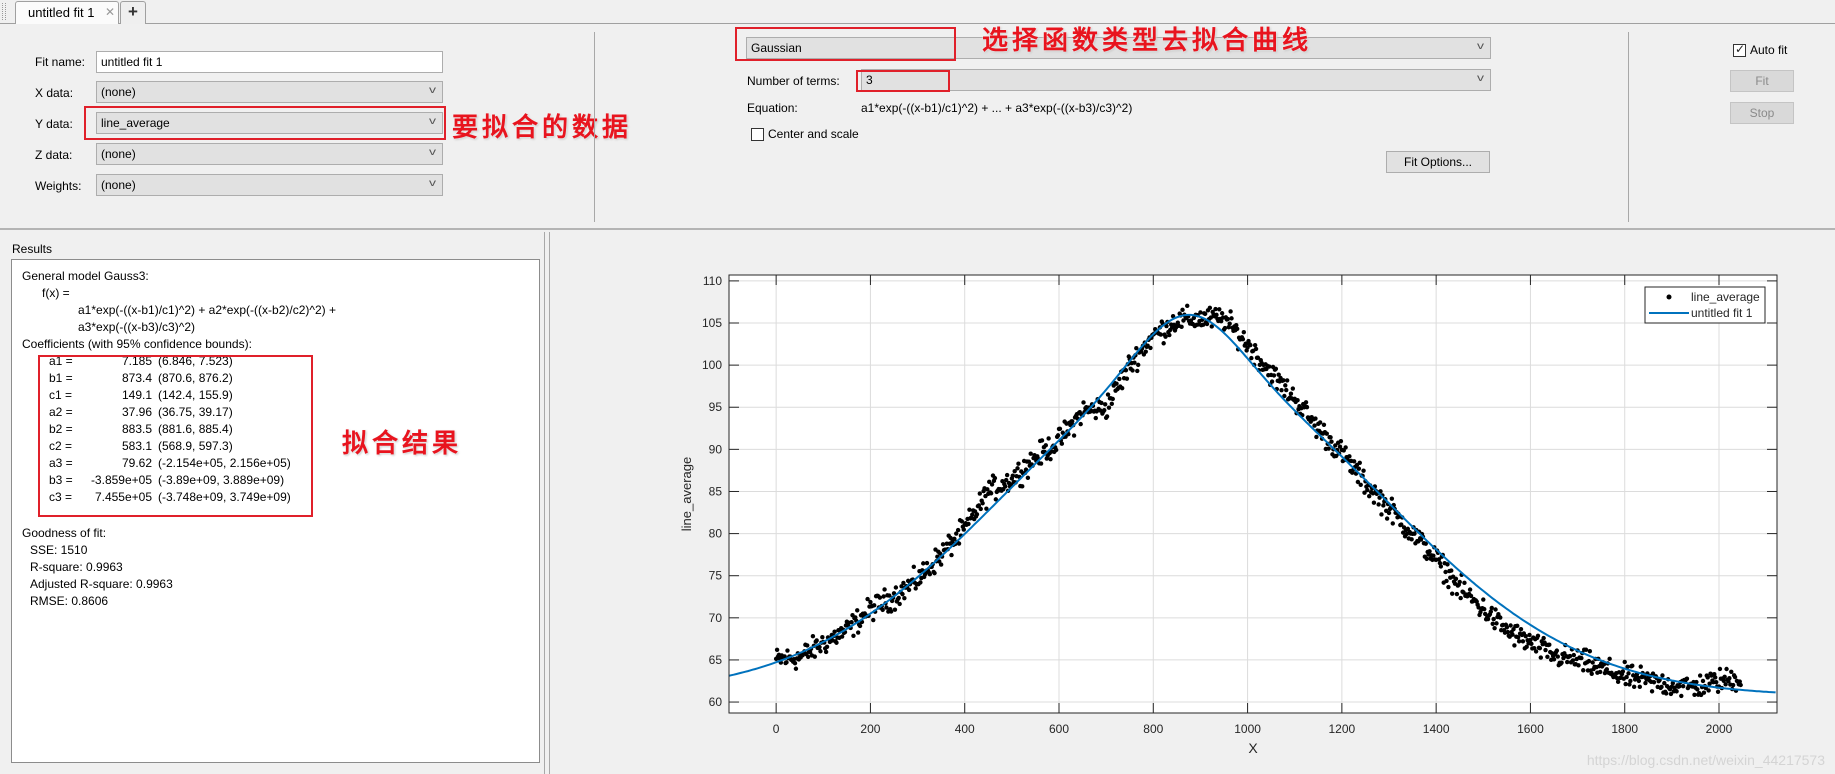 Image resolution: width=1835 pixels, height=774 pixels. Describe the element at coordinates (265, 123) in the screenshot. I see `y-data-highlight-box` at that location.